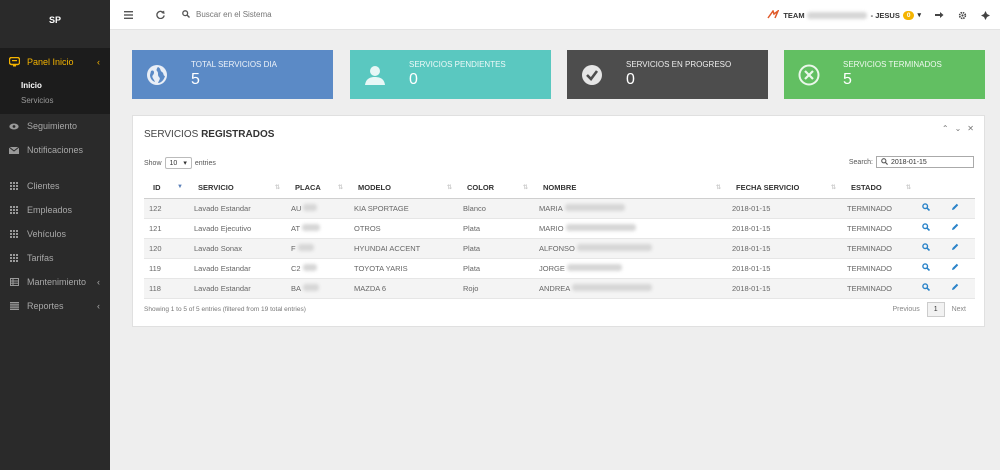  I want to click on column-header-placa: PLACA ⇅, so click(317, 188).